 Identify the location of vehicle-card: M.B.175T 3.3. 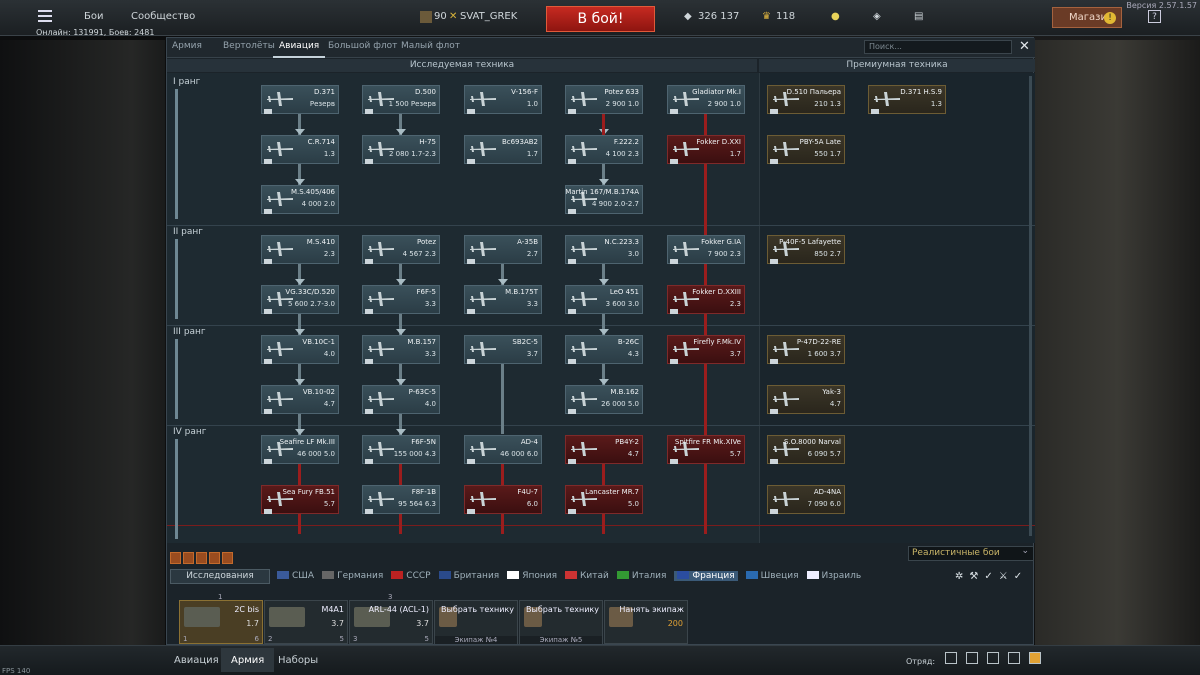
(503, 299).